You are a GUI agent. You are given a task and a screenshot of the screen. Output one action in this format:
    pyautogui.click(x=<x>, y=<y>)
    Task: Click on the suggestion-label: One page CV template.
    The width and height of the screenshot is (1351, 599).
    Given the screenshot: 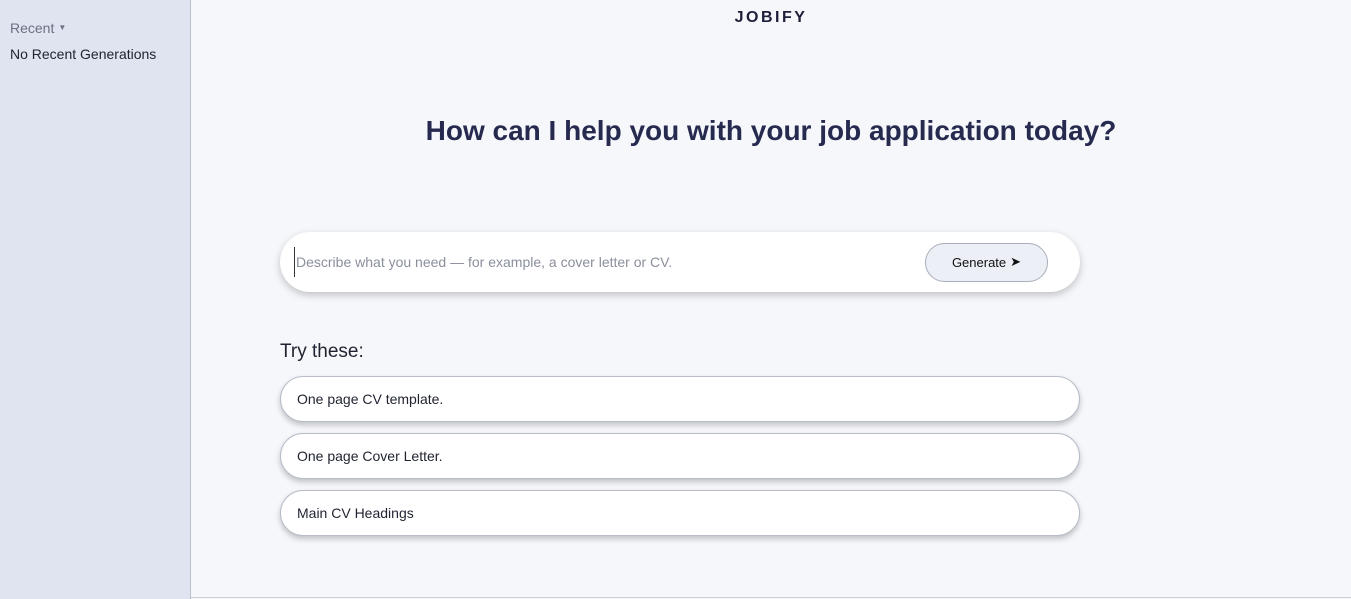 What is the action you would take?
    pyautogui.click(x=370, y=399)
    